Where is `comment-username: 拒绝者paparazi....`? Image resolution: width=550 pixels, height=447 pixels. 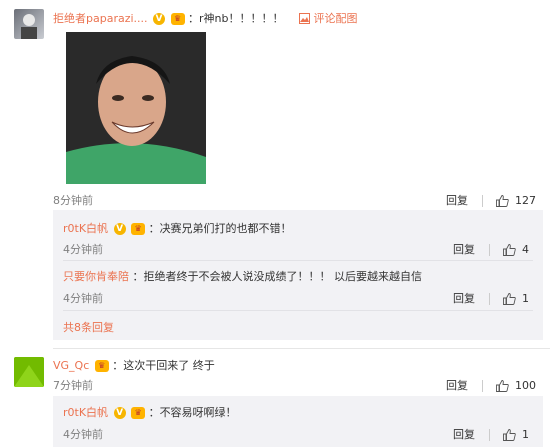
comment-username: 拒绝者paparazi.... is located at coordinates (100, 18).